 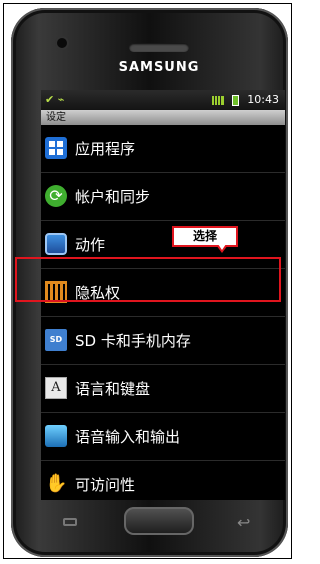 I want to click on voice-icon, so click(x=56, y=436).